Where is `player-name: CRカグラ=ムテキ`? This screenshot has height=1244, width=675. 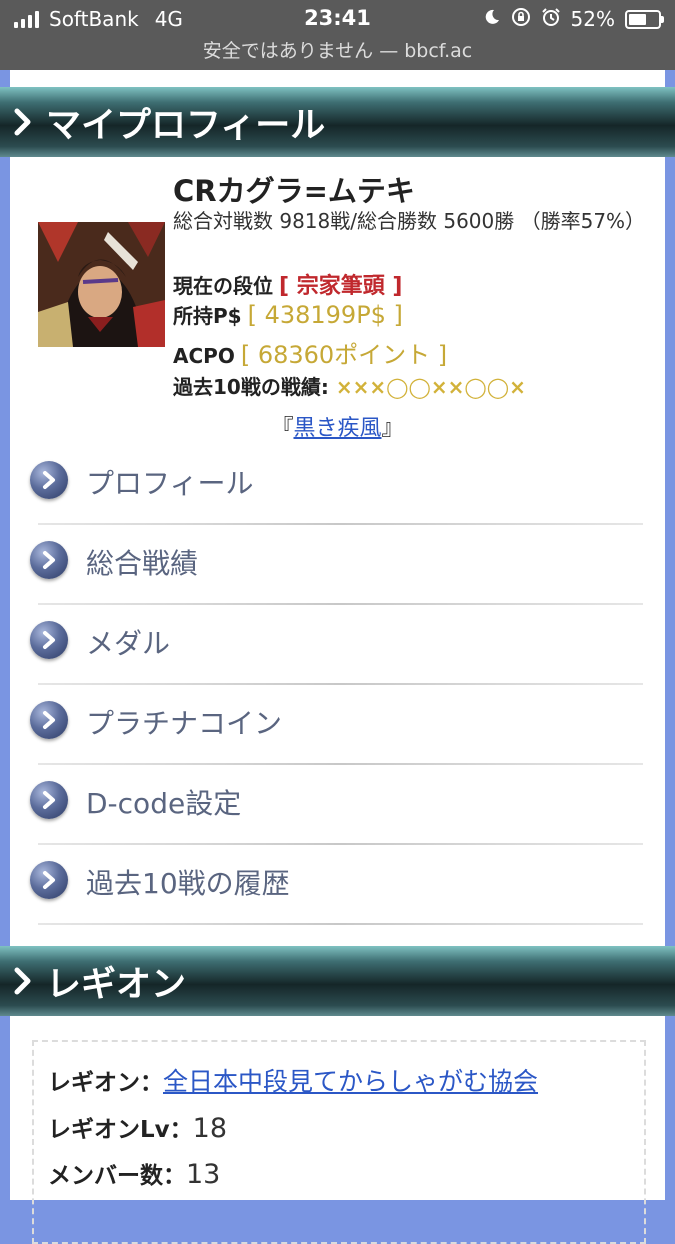 player-name: CRカグラ=ムテキ is located at coordinates (294, 191).